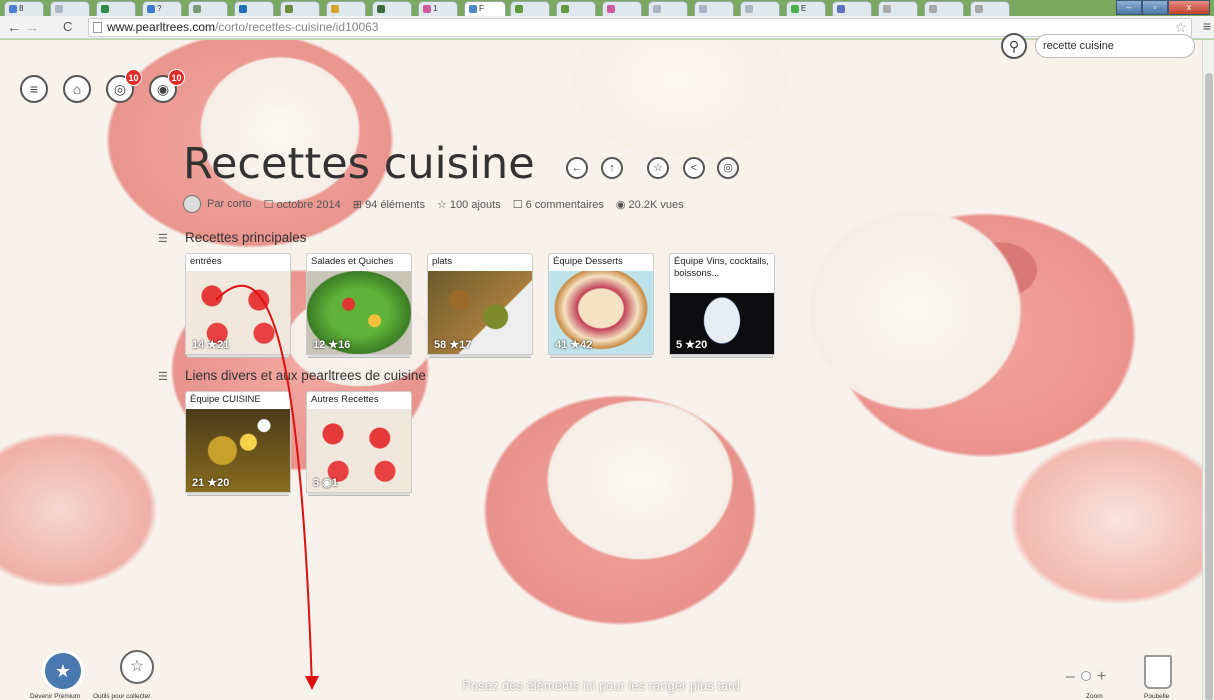  I want to click on tab-label: ?, so click(159, 8).